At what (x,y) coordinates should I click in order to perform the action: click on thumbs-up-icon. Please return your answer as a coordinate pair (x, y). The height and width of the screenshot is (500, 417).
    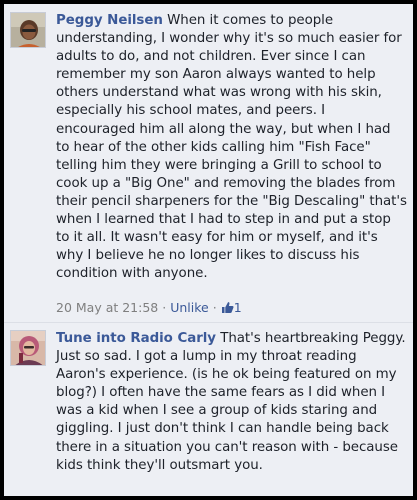
    Looking at the image, I should click on (227, 307).